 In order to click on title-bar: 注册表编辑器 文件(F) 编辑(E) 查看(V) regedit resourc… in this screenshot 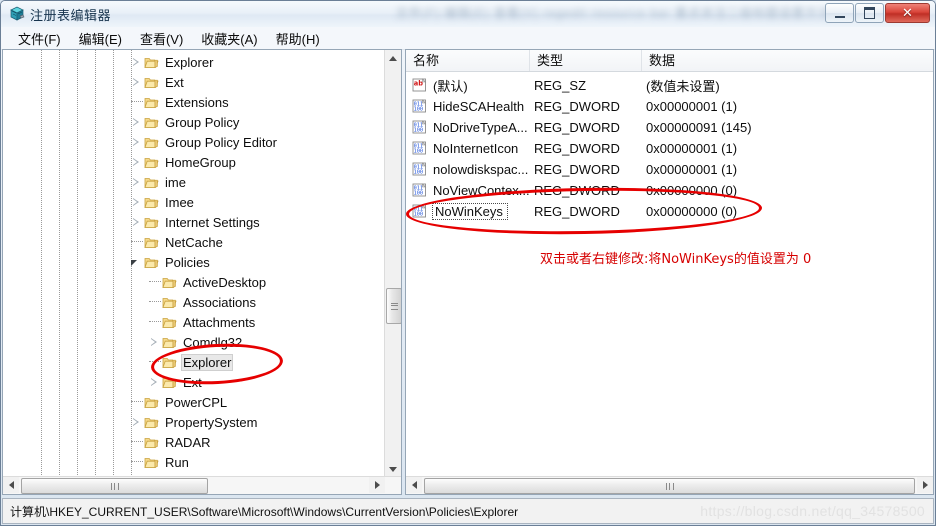, I will do `click(468, 14)`.